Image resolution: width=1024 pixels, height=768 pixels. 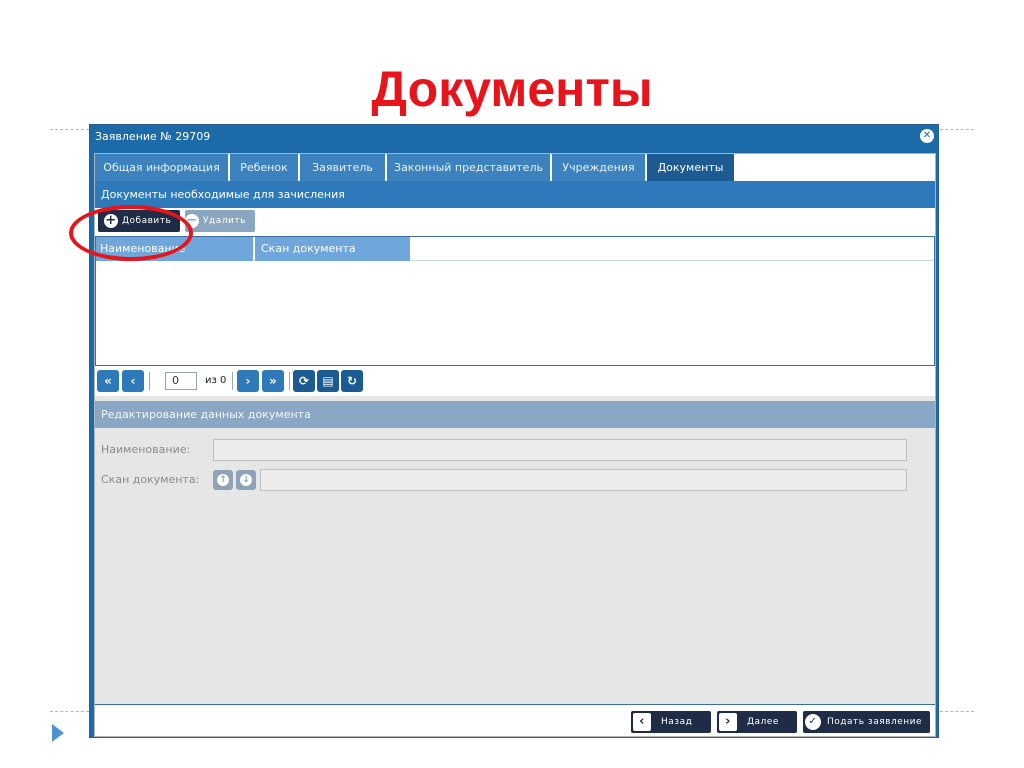 I want to click on download-button: ↓, so click(x=246, y=480).